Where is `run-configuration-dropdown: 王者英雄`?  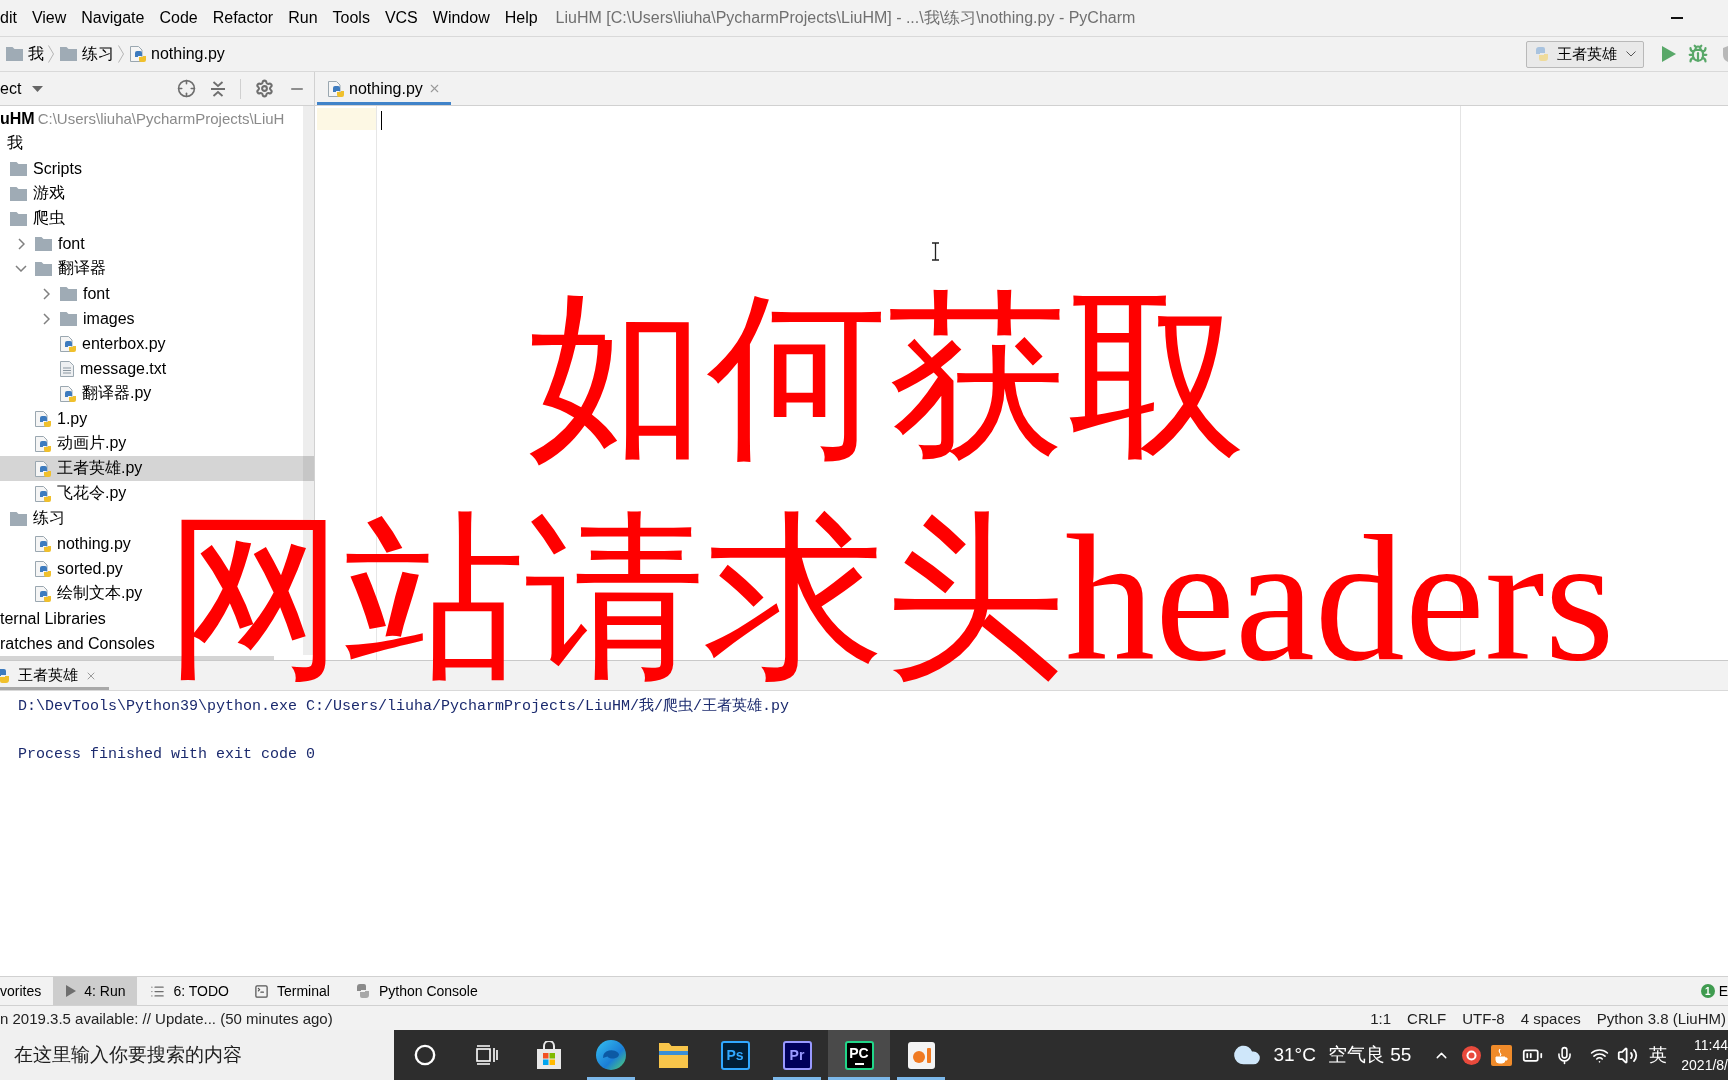 run-configuration-dropdown: 王者英雄 is located at coordinates (1585, 54).